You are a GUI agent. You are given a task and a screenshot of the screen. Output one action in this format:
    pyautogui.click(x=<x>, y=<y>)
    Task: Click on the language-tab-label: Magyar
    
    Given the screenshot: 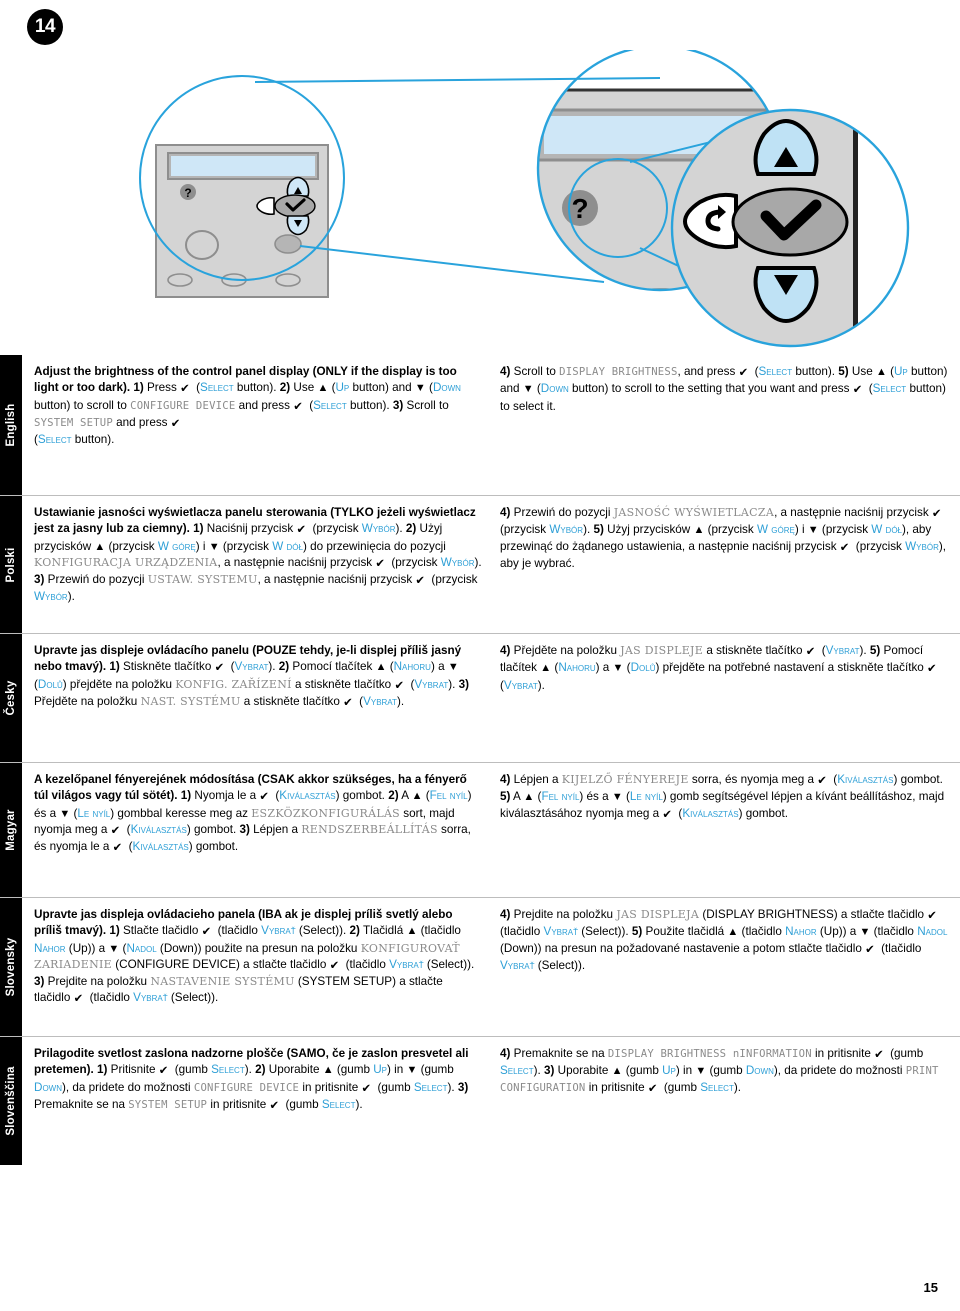 What is the action you would take?
    pyautogui.click(x=11, y=830)
    